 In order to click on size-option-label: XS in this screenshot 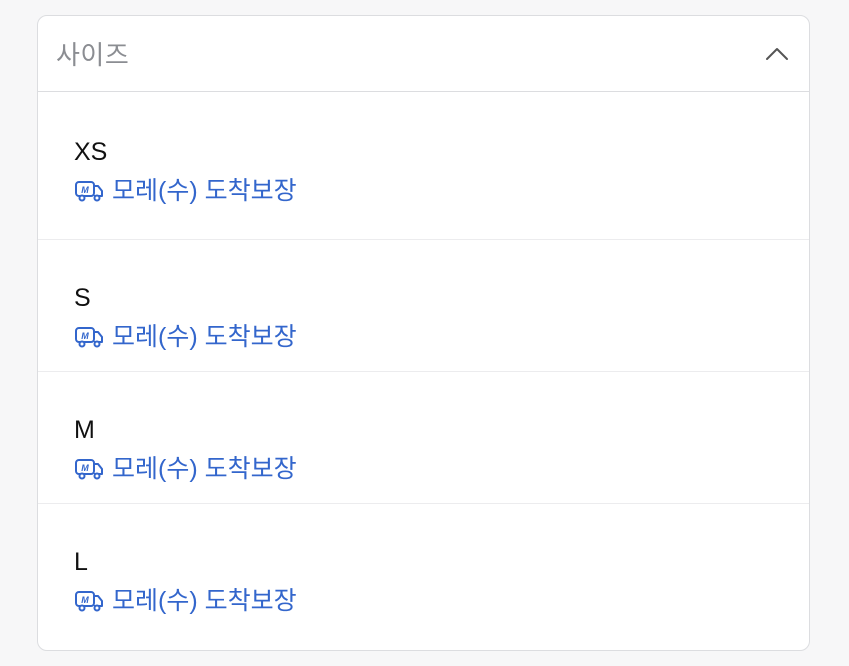, I will do `click(91, 152)`.